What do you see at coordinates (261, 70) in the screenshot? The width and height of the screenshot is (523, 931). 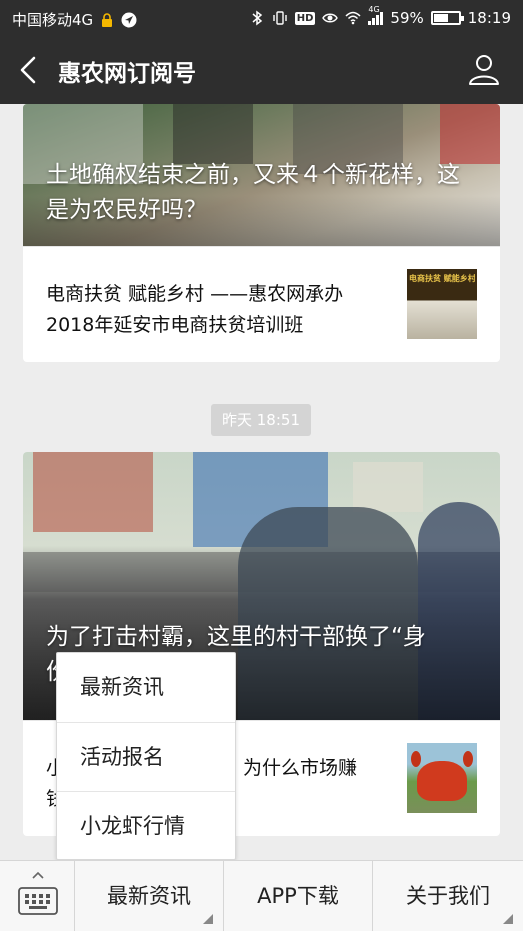 I see `nav-bar: 惠农网订阅号` at bounding box center [261, 70].